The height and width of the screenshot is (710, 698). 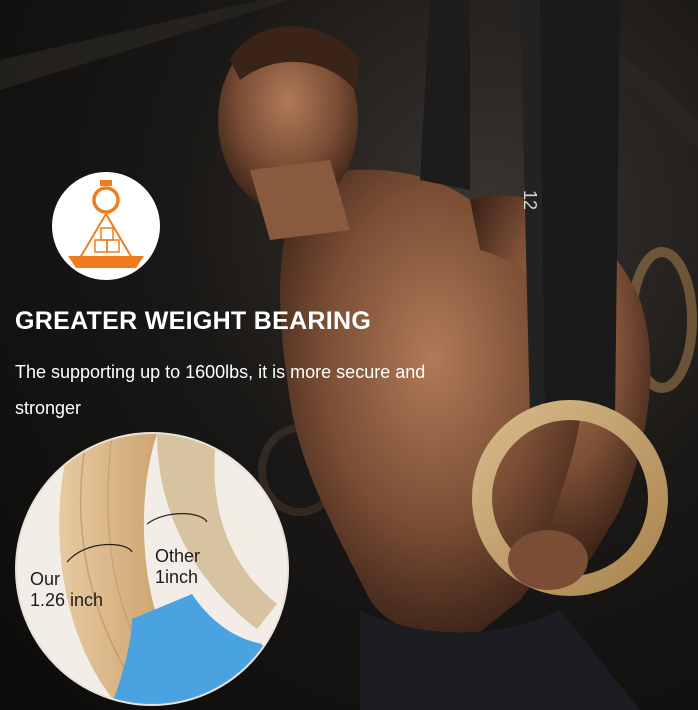 I want to click on our-label: Our, so click(x=45, y=579).